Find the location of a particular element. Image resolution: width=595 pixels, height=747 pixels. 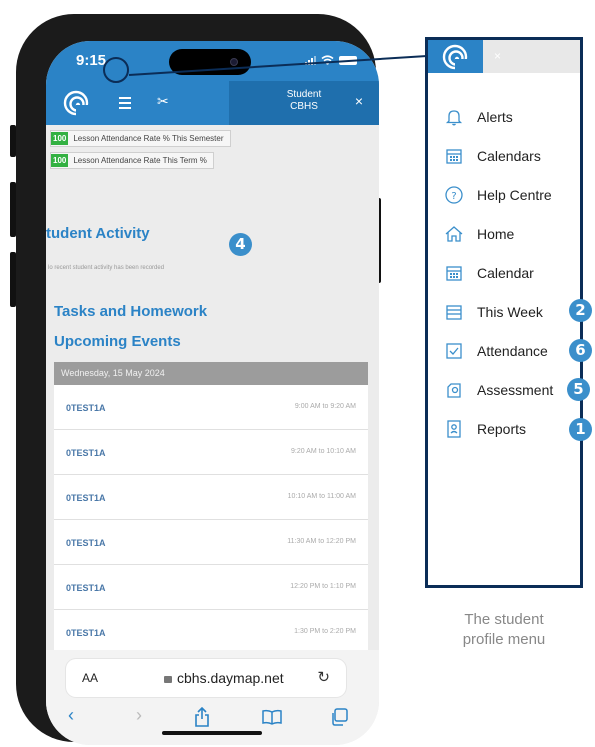

menu-logo-box is located at coordinates (455, 56).